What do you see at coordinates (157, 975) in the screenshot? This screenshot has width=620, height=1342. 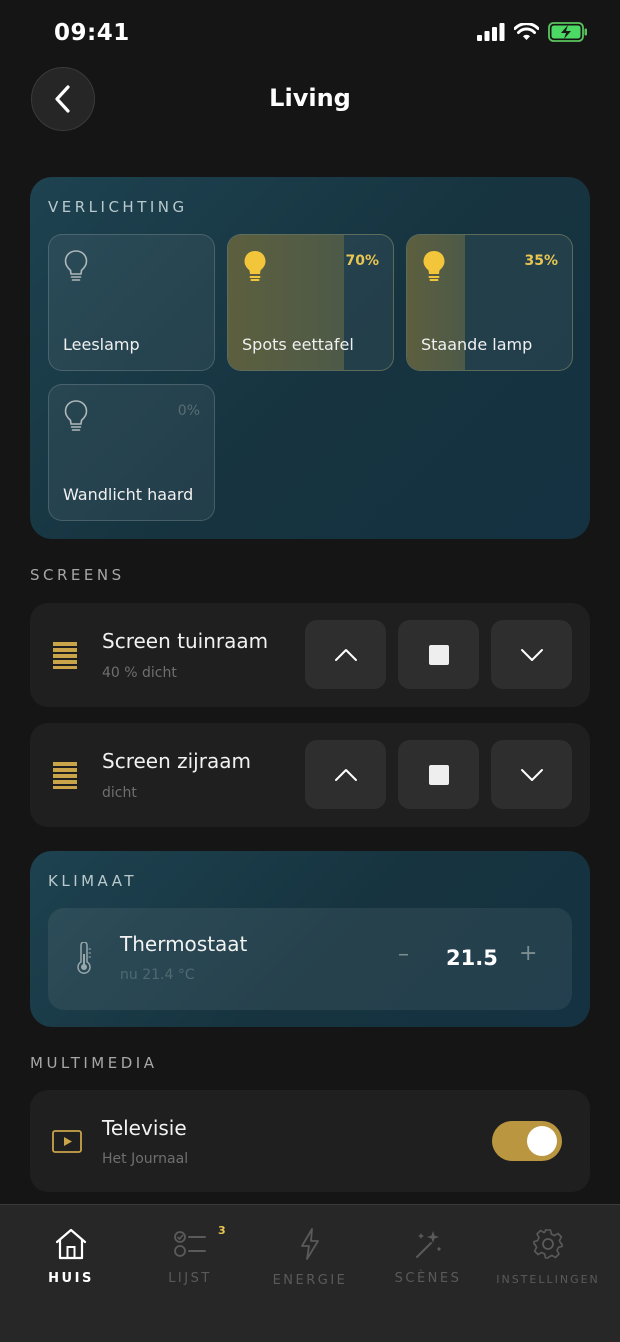 I see `thermostat-current-temp: nu 21.4 °C` at bounding box center [157, 975].